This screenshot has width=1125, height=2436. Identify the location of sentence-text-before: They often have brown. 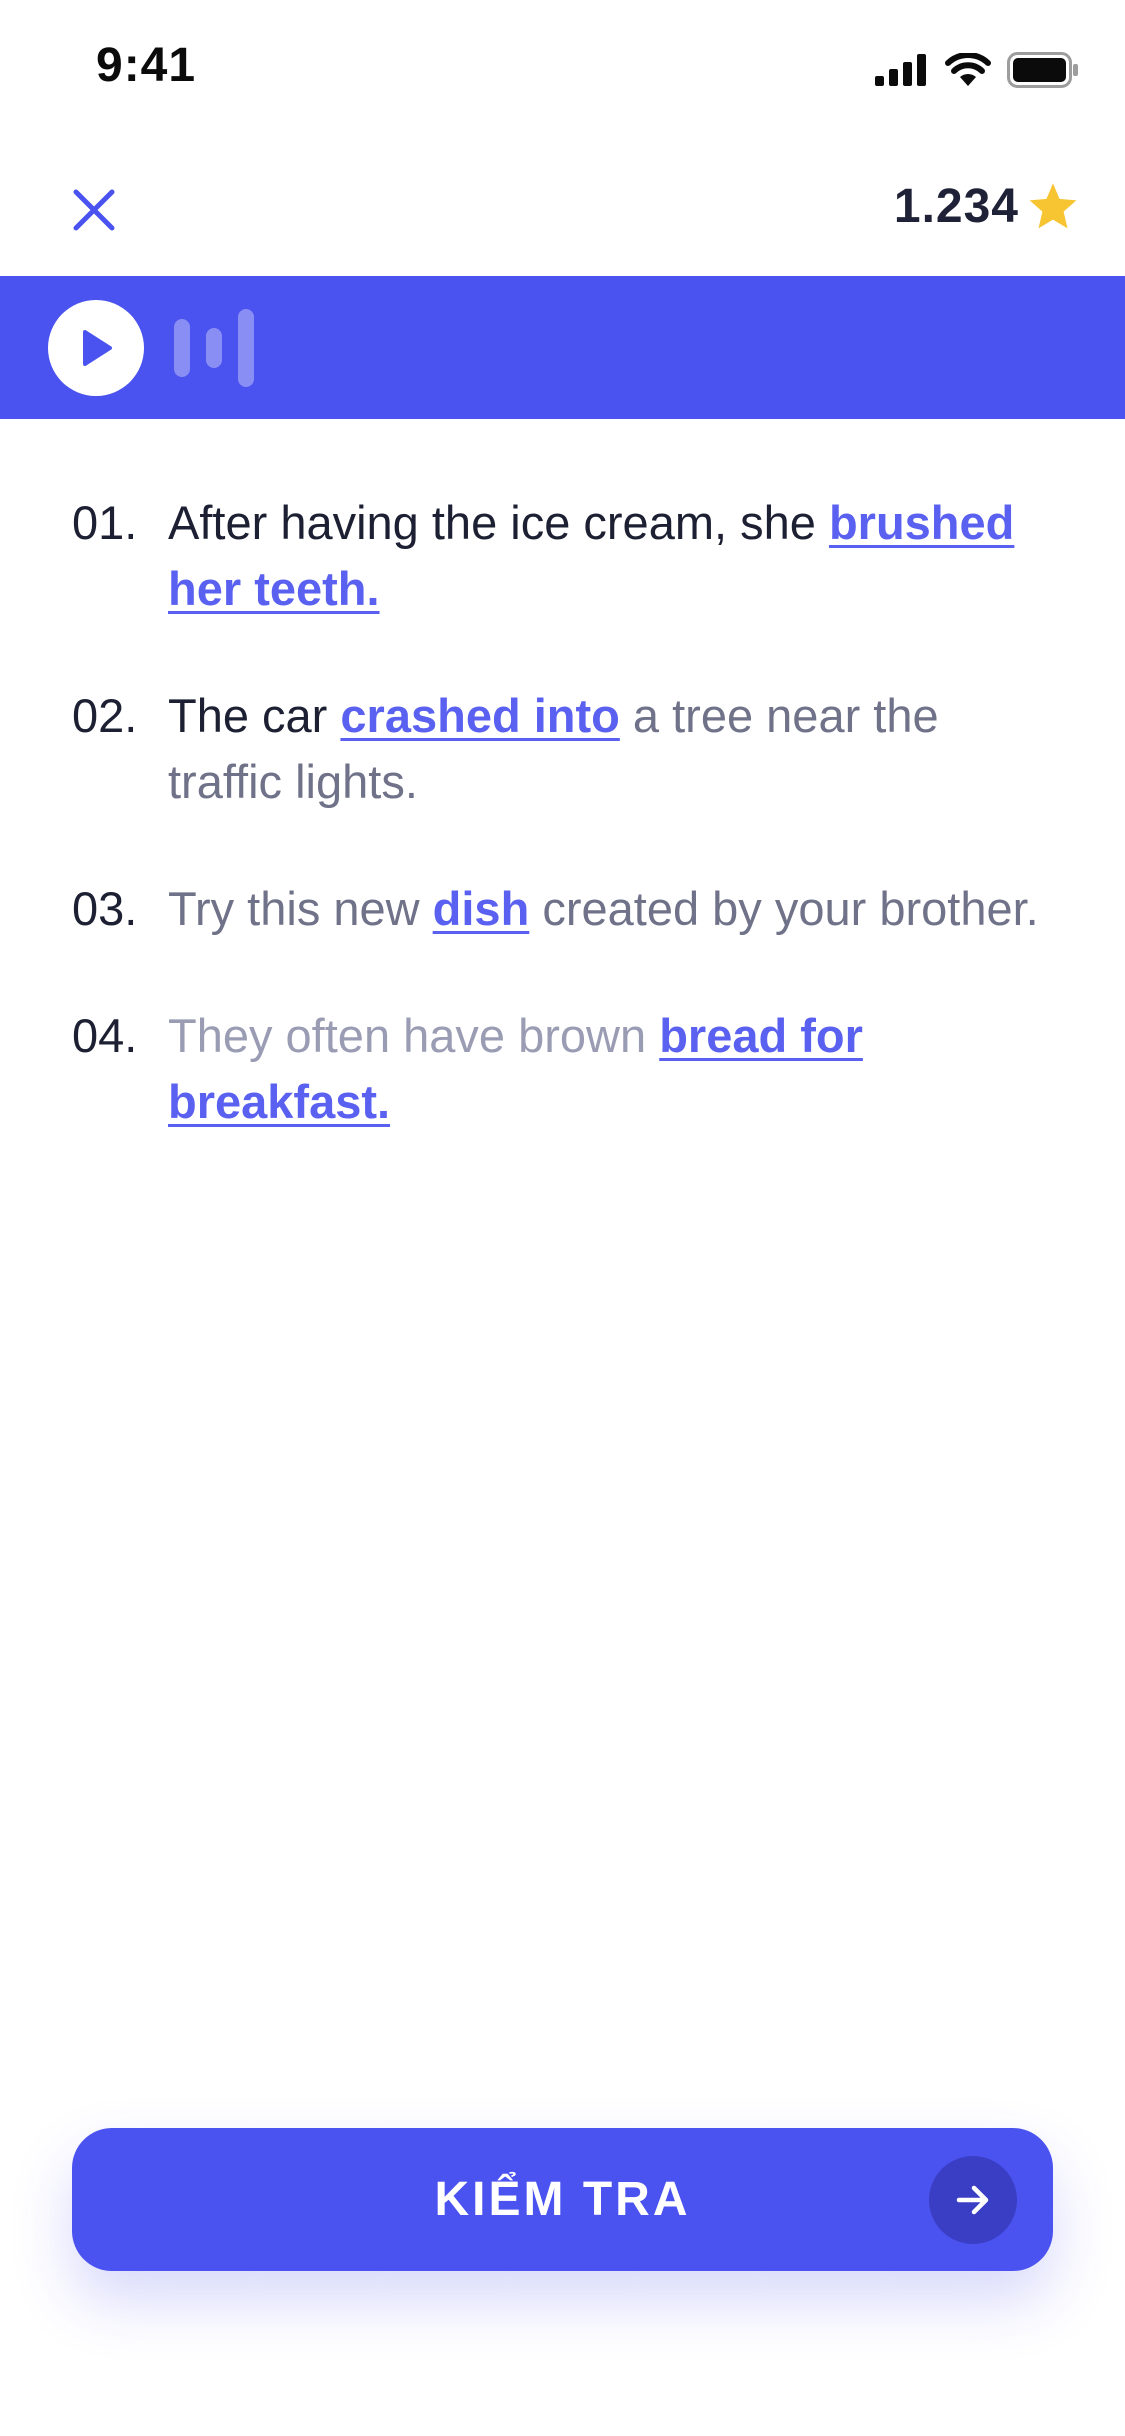
(407, 1035).